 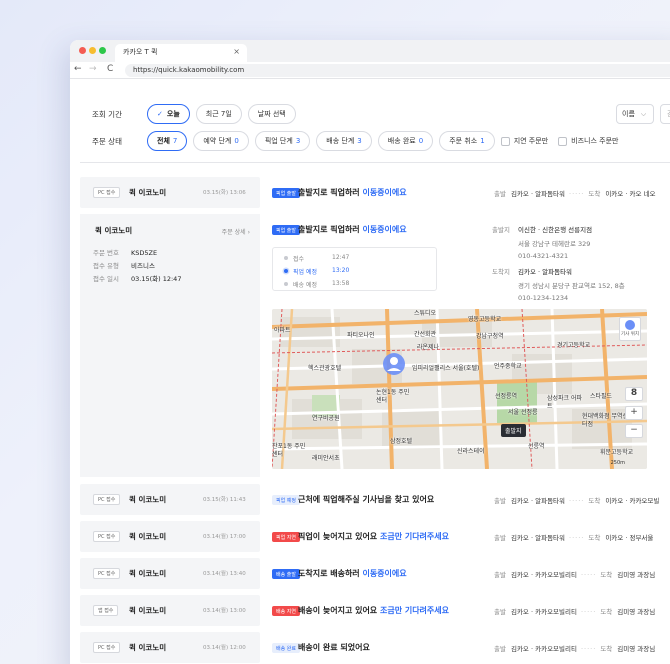 I want to click on tab-close-icon: ×, so click(x=236, y=51).